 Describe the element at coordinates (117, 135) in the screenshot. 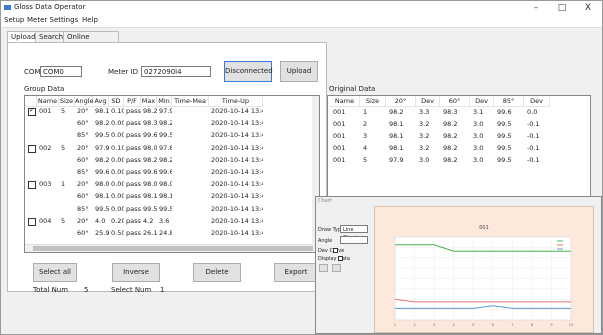

I see `table-cell: 0.00` at that location.